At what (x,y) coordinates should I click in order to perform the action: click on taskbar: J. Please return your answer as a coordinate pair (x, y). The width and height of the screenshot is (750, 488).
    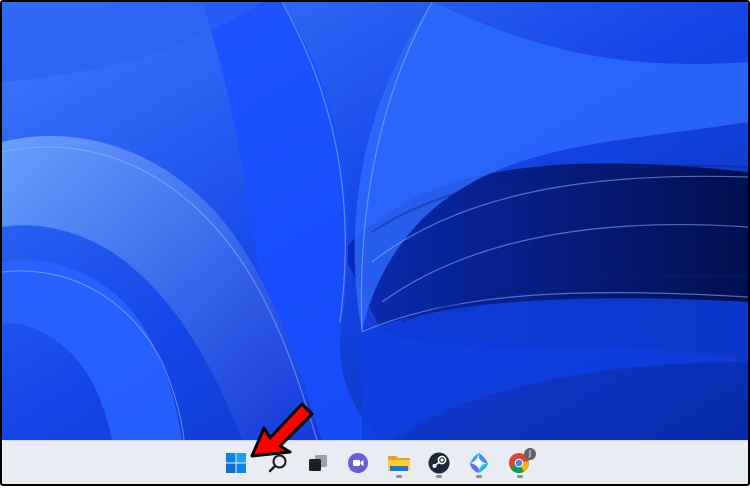
    Looking at the image, I should click on (375, 462).